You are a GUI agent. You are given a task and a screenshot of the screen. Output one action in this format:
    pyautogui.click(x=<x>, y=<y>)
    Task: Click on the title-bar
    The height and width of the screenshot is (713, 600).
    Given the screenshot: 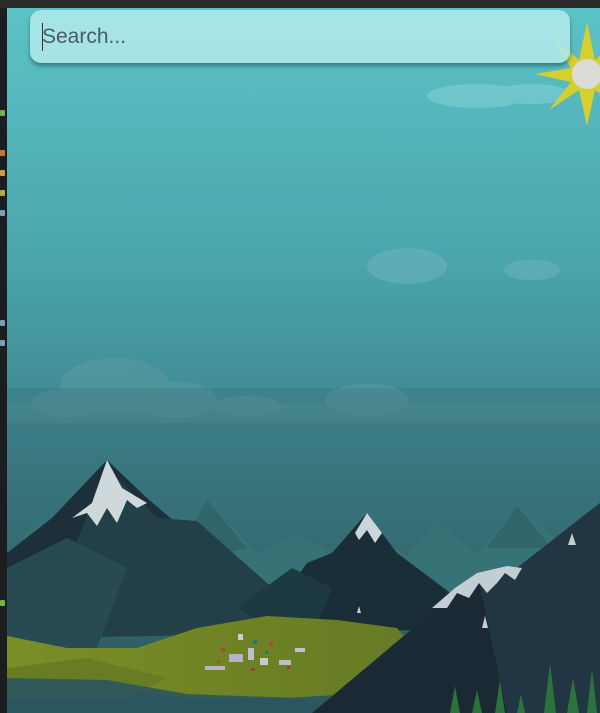 What is the action you would take?
    pyautogui.click(x=300, y=4)
    